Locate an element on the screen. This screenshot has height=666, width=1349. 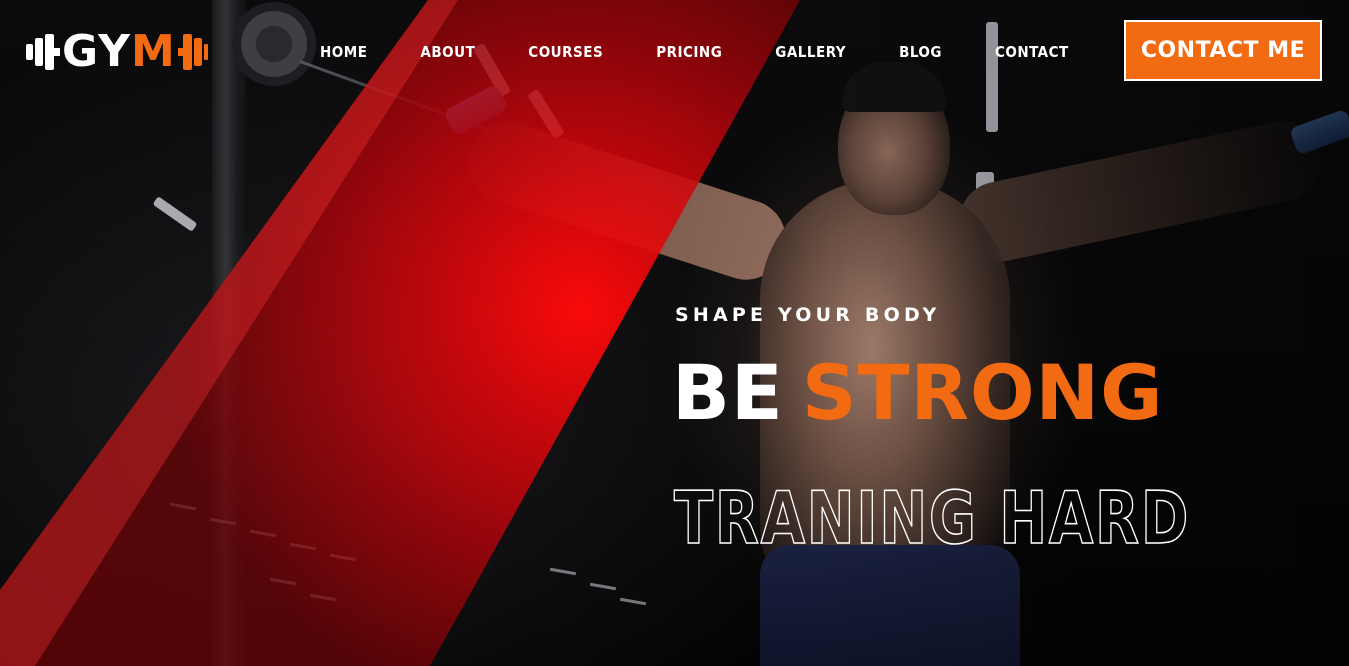
site-logo: GYM is located at coordinates (117, 52).